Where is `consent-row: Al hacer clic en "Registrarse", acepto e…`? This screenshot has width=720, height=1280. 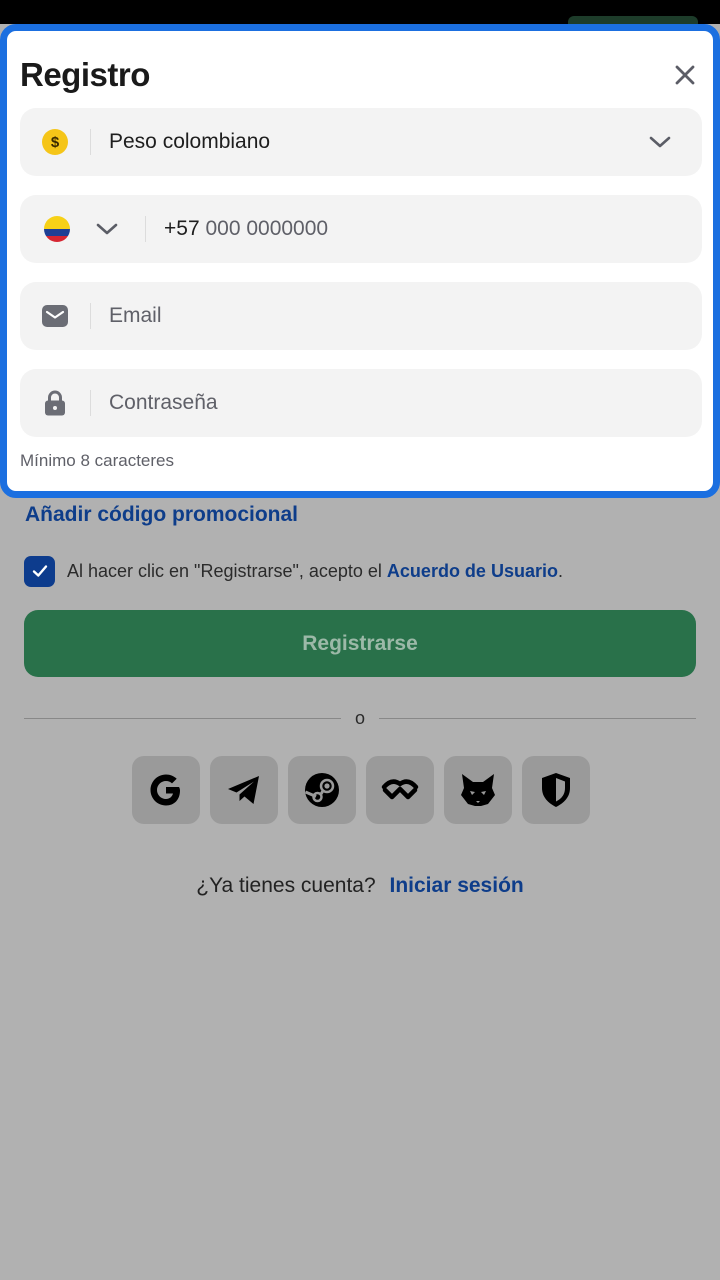
consent-row: Al hacer clic en "Registrarse", acepto e… is located at coordinates (364, 571).